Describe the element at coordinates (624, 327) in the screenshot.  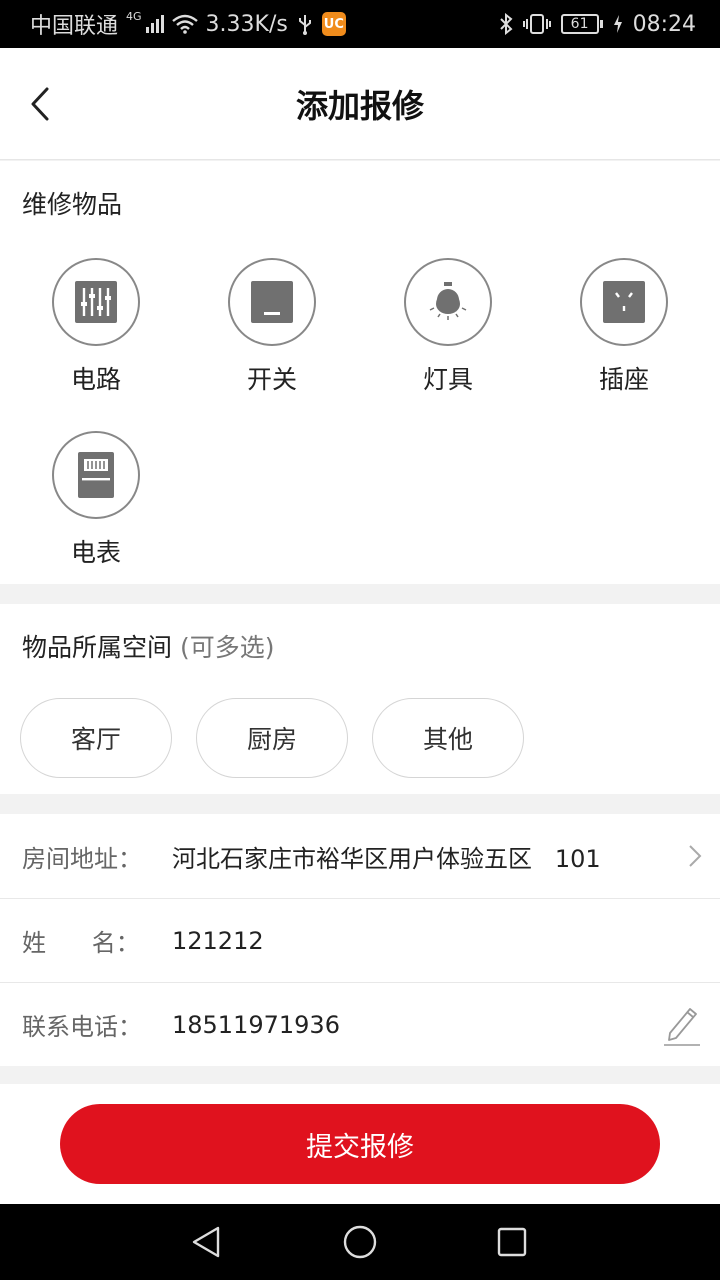
I see `item-socket: 插座` at that location.